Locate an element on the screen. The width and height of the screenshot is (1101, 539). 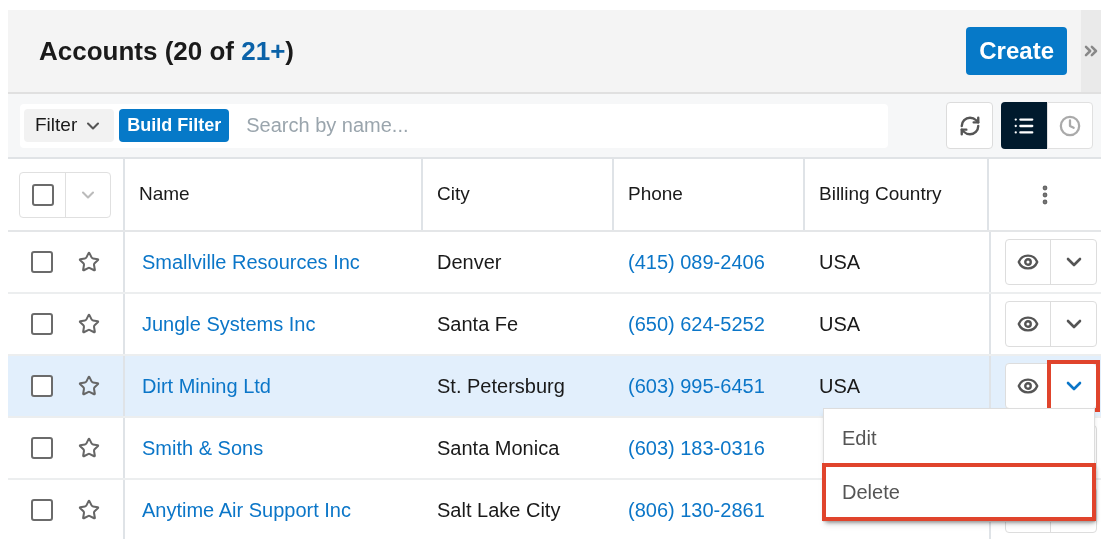
create-button: Create is located at coordinates (1016, 51).